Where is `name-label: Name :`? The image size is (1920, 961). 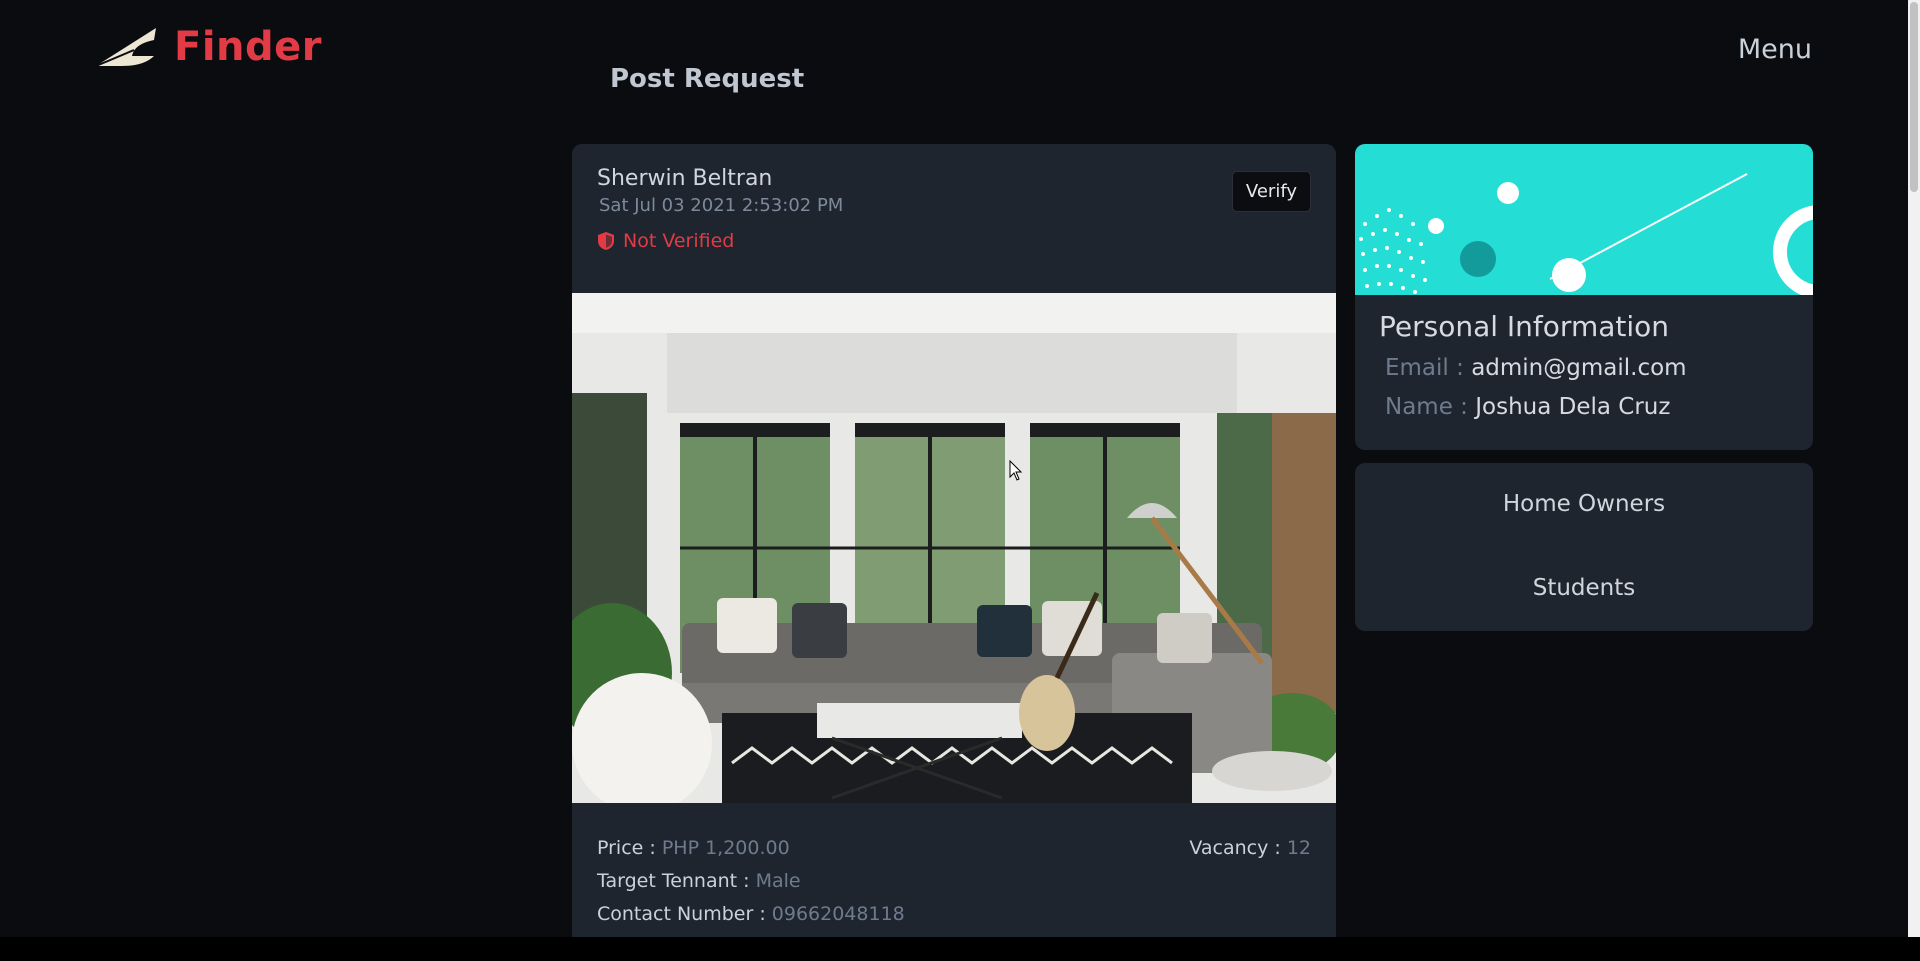
name-label: Name : is located at coordinates (1426, 407).